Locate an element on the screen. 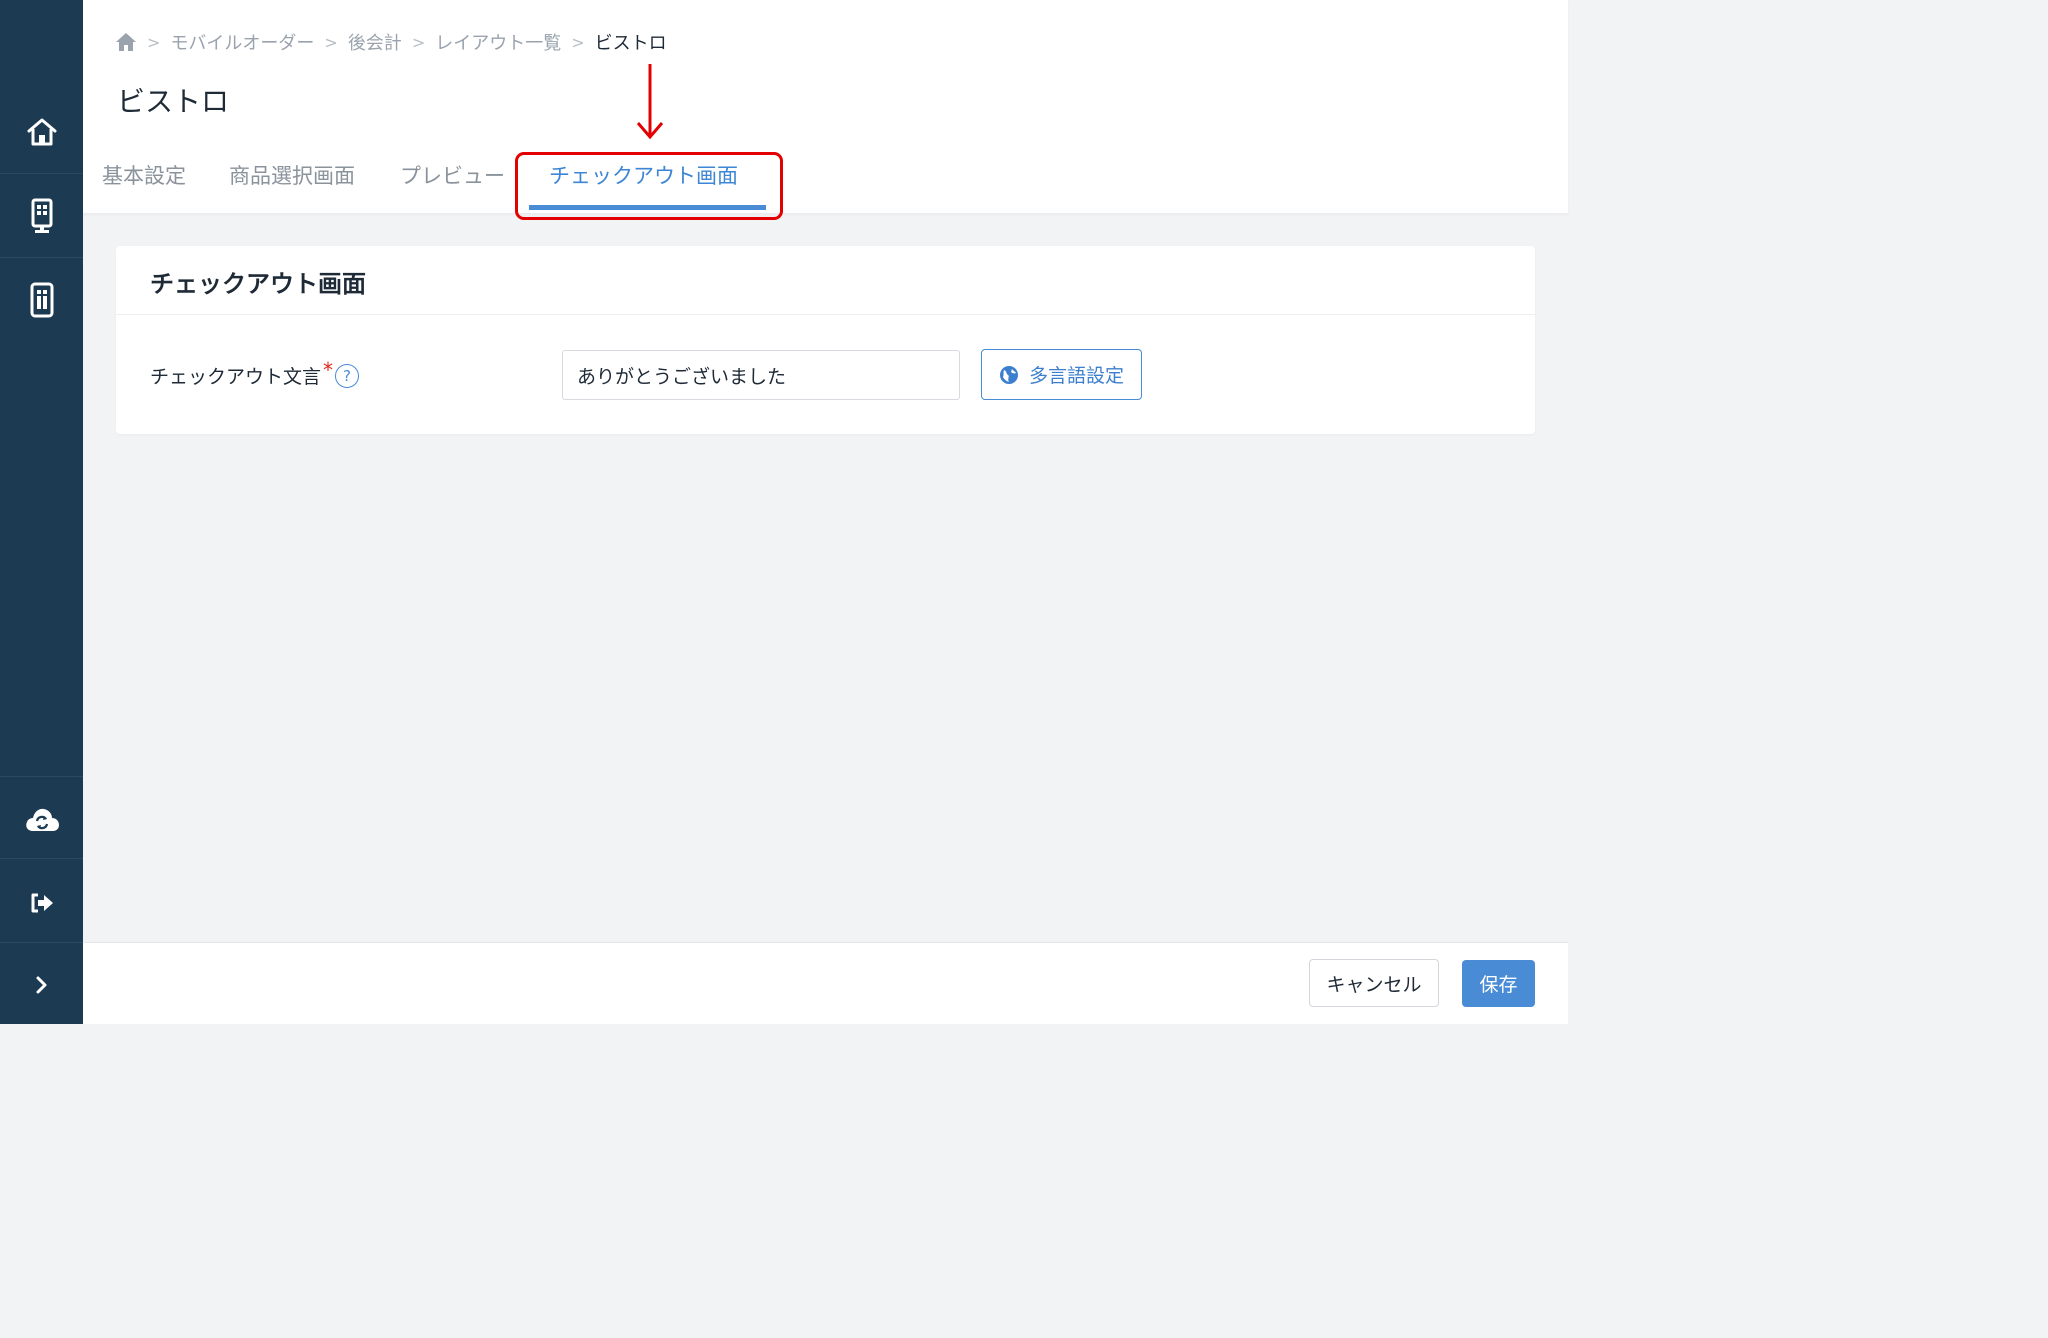  sidebar-item-home is located at coordinates (41, 132).